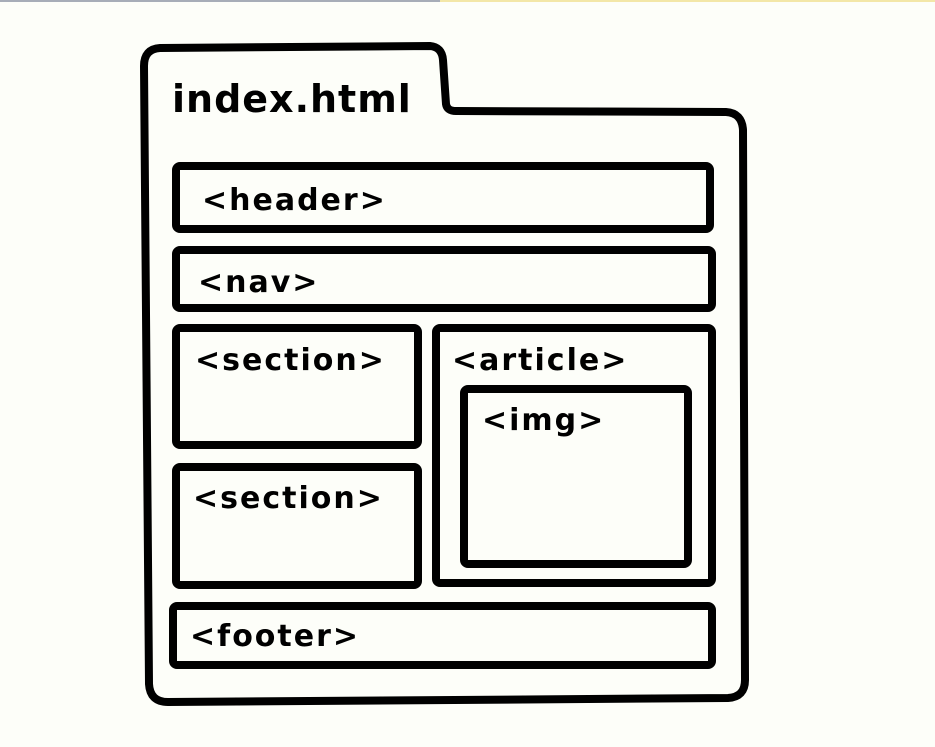  What do you see at coordinates (292, 99) in the screenshot?
I see `file-name-label: index.html` at bounding box center [292, 99].